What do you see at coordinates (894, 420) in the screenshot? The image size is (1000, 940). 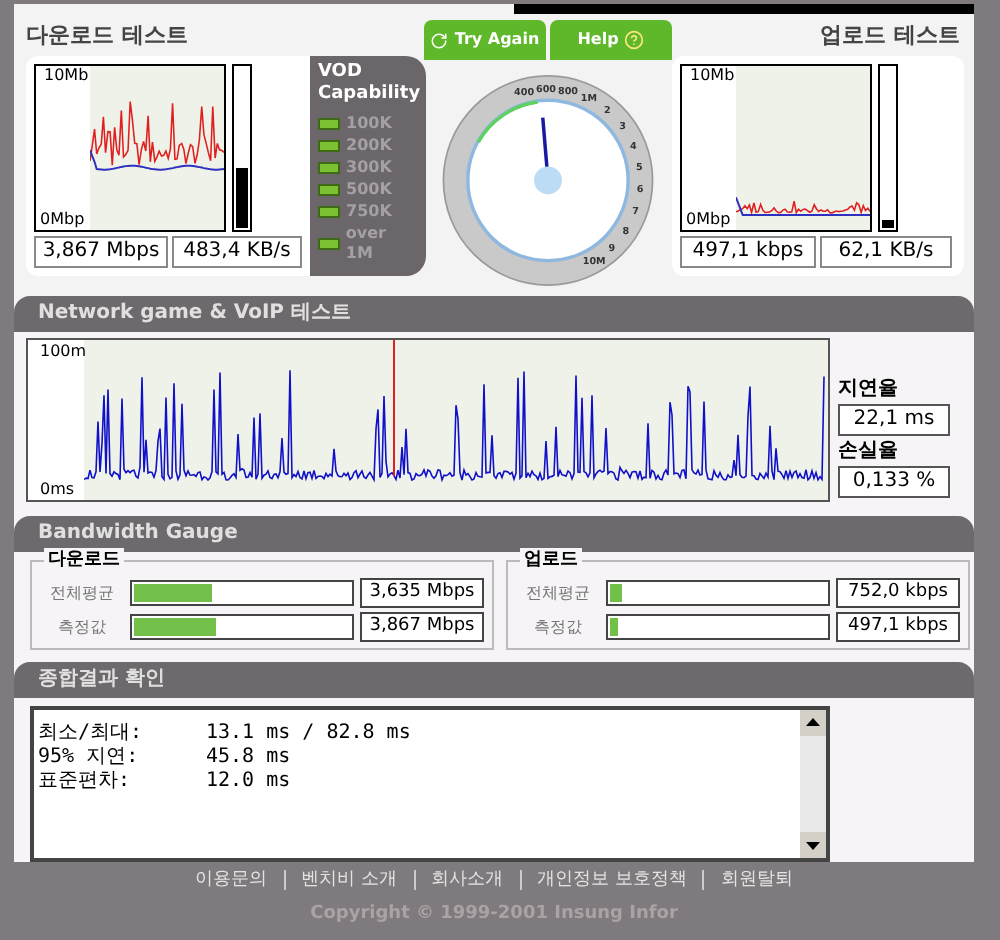 I see `latency-value: 22,1 ms` at bounding box center [894, 420].